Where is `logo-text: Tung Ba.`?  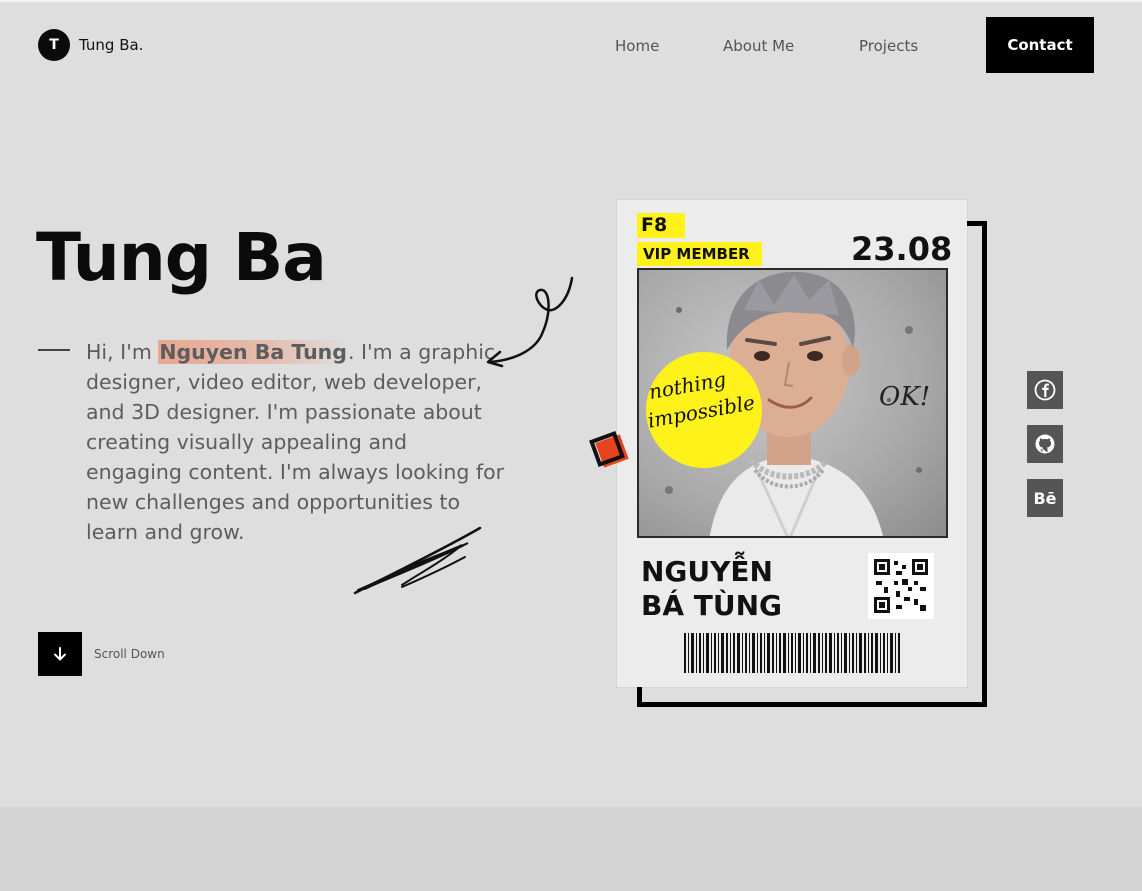 logo-text: Tung Ba. is located at coordinates (111, 45).